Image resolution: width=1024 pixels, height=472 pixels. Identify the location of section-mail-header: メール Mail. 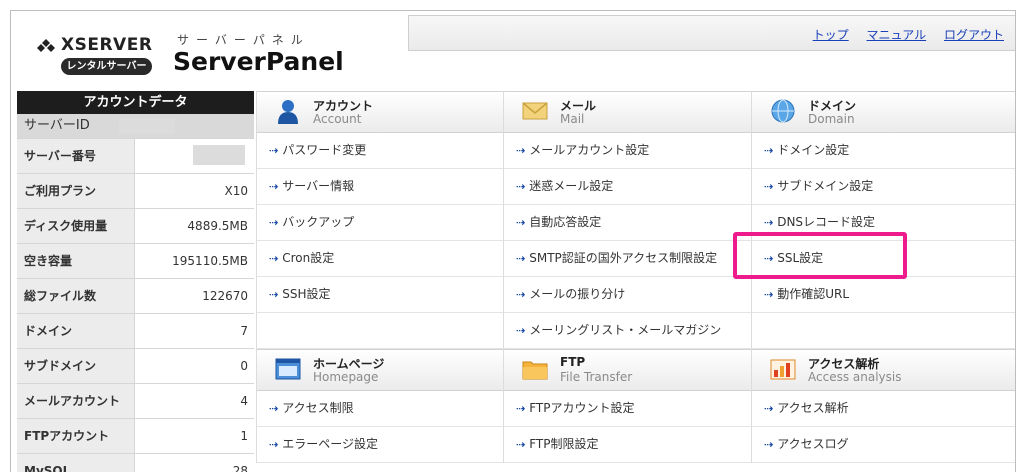
(628, 112).